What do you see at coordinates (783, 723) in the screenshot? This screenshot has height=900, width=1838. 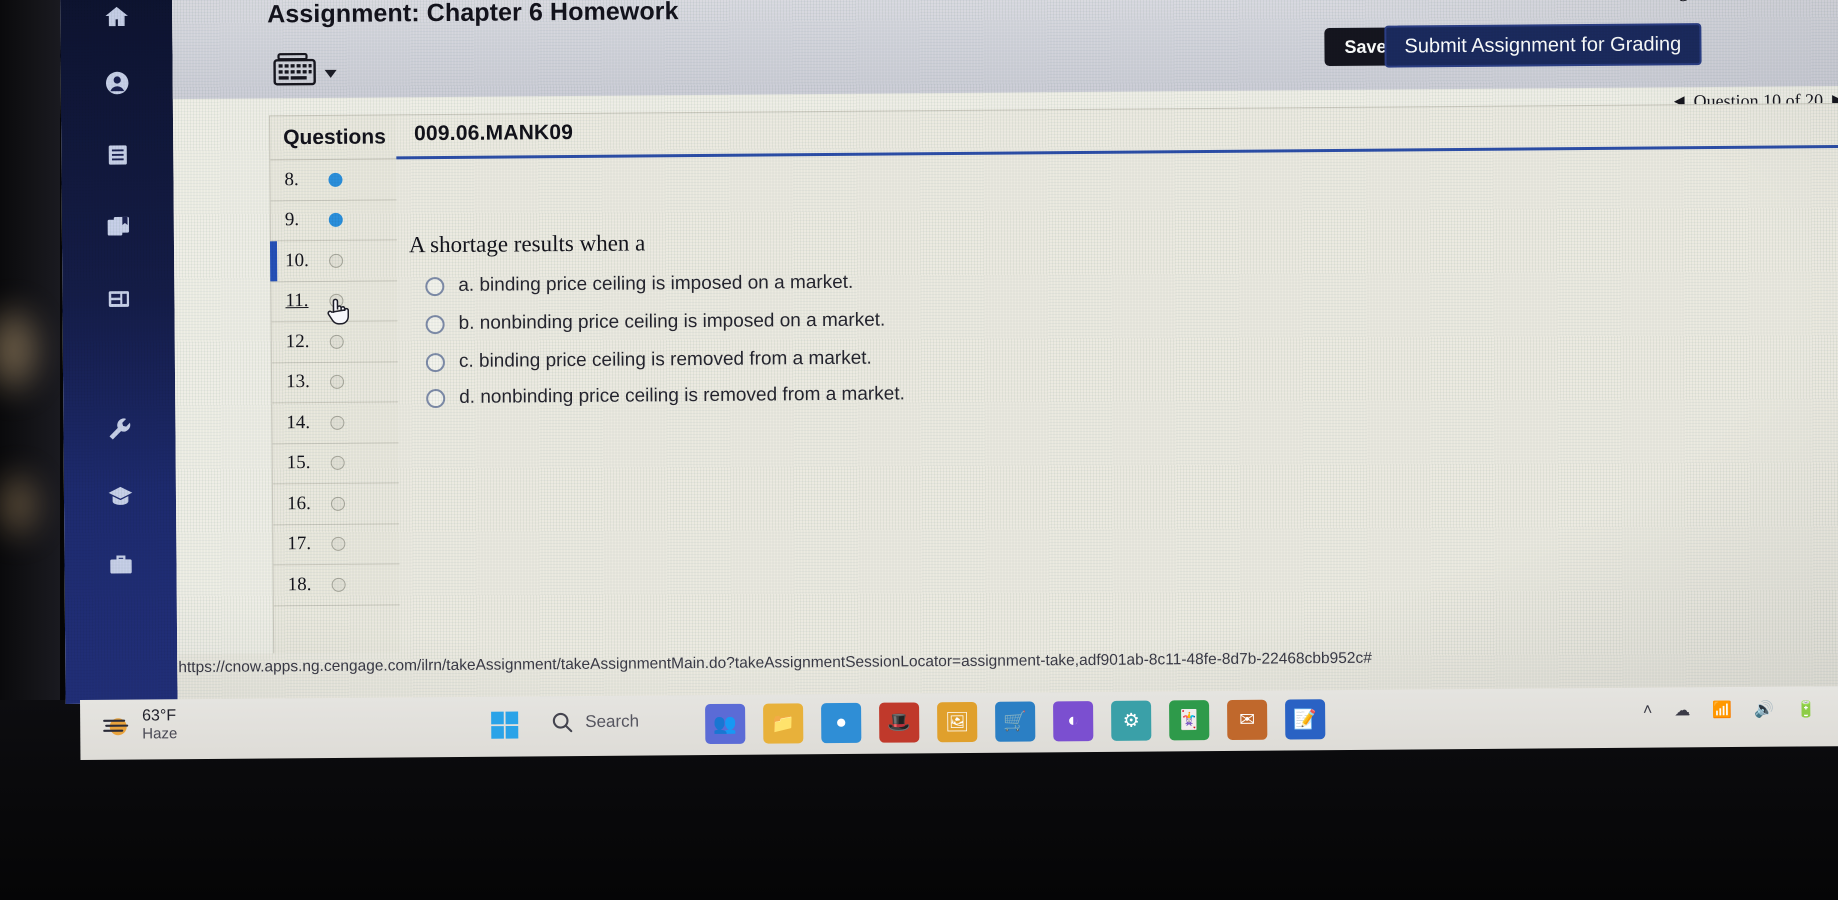 I see `taskbar-app-explorer: 📁` at bounding box center [783, 723].